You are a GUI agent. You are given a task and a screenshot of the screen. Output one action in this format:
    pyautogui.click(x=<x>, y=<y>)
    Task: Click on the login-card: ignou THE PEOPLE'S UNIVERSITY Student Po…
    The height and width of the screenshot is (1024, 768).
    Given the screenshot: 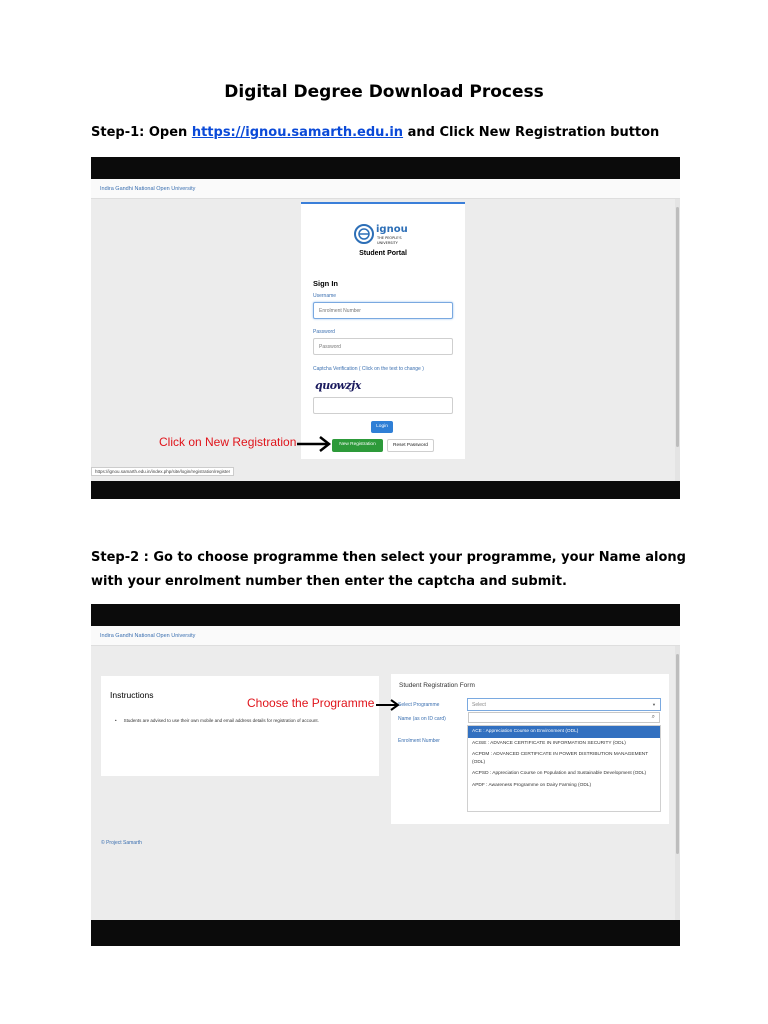 What is the action you would take?
    pyautogui.click(x=383, y=330)
    